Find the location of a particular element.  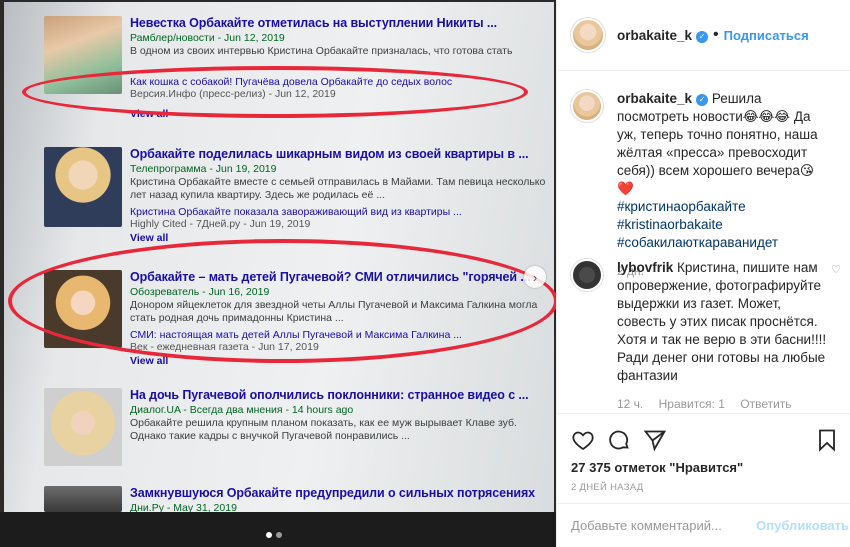

add-comment-bar: Добавьте комментарий... Опубликовать is located at coordinates (703, 525).